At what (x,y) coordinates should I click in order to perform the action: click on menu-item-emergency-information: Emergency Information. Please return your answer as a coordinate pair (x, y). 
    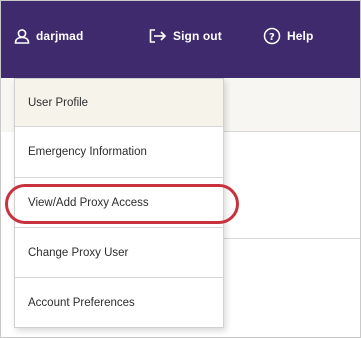
    Looking at the image, I should click on (119, 152).